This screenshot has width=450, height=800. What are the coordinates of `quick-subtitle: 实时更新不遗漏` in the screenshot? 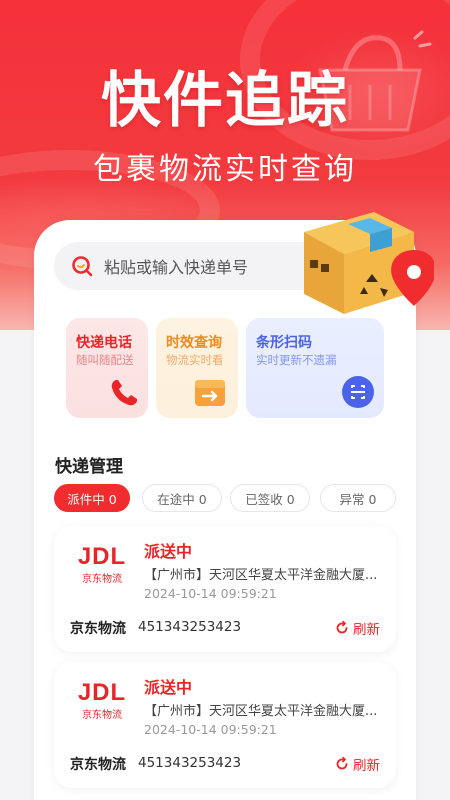 It's located at (296, 360).